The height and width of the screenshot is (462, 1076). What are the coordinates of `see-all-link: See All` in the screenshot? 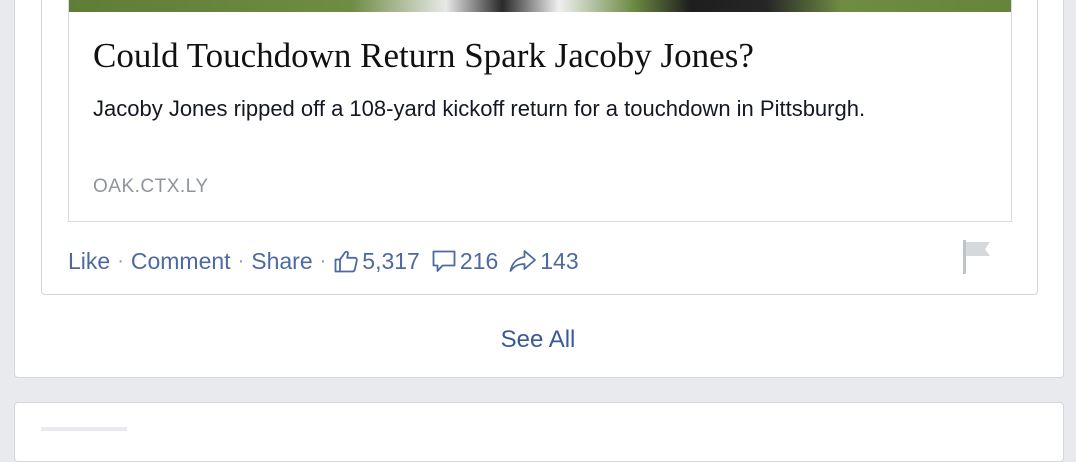 It's located at (538, 340).